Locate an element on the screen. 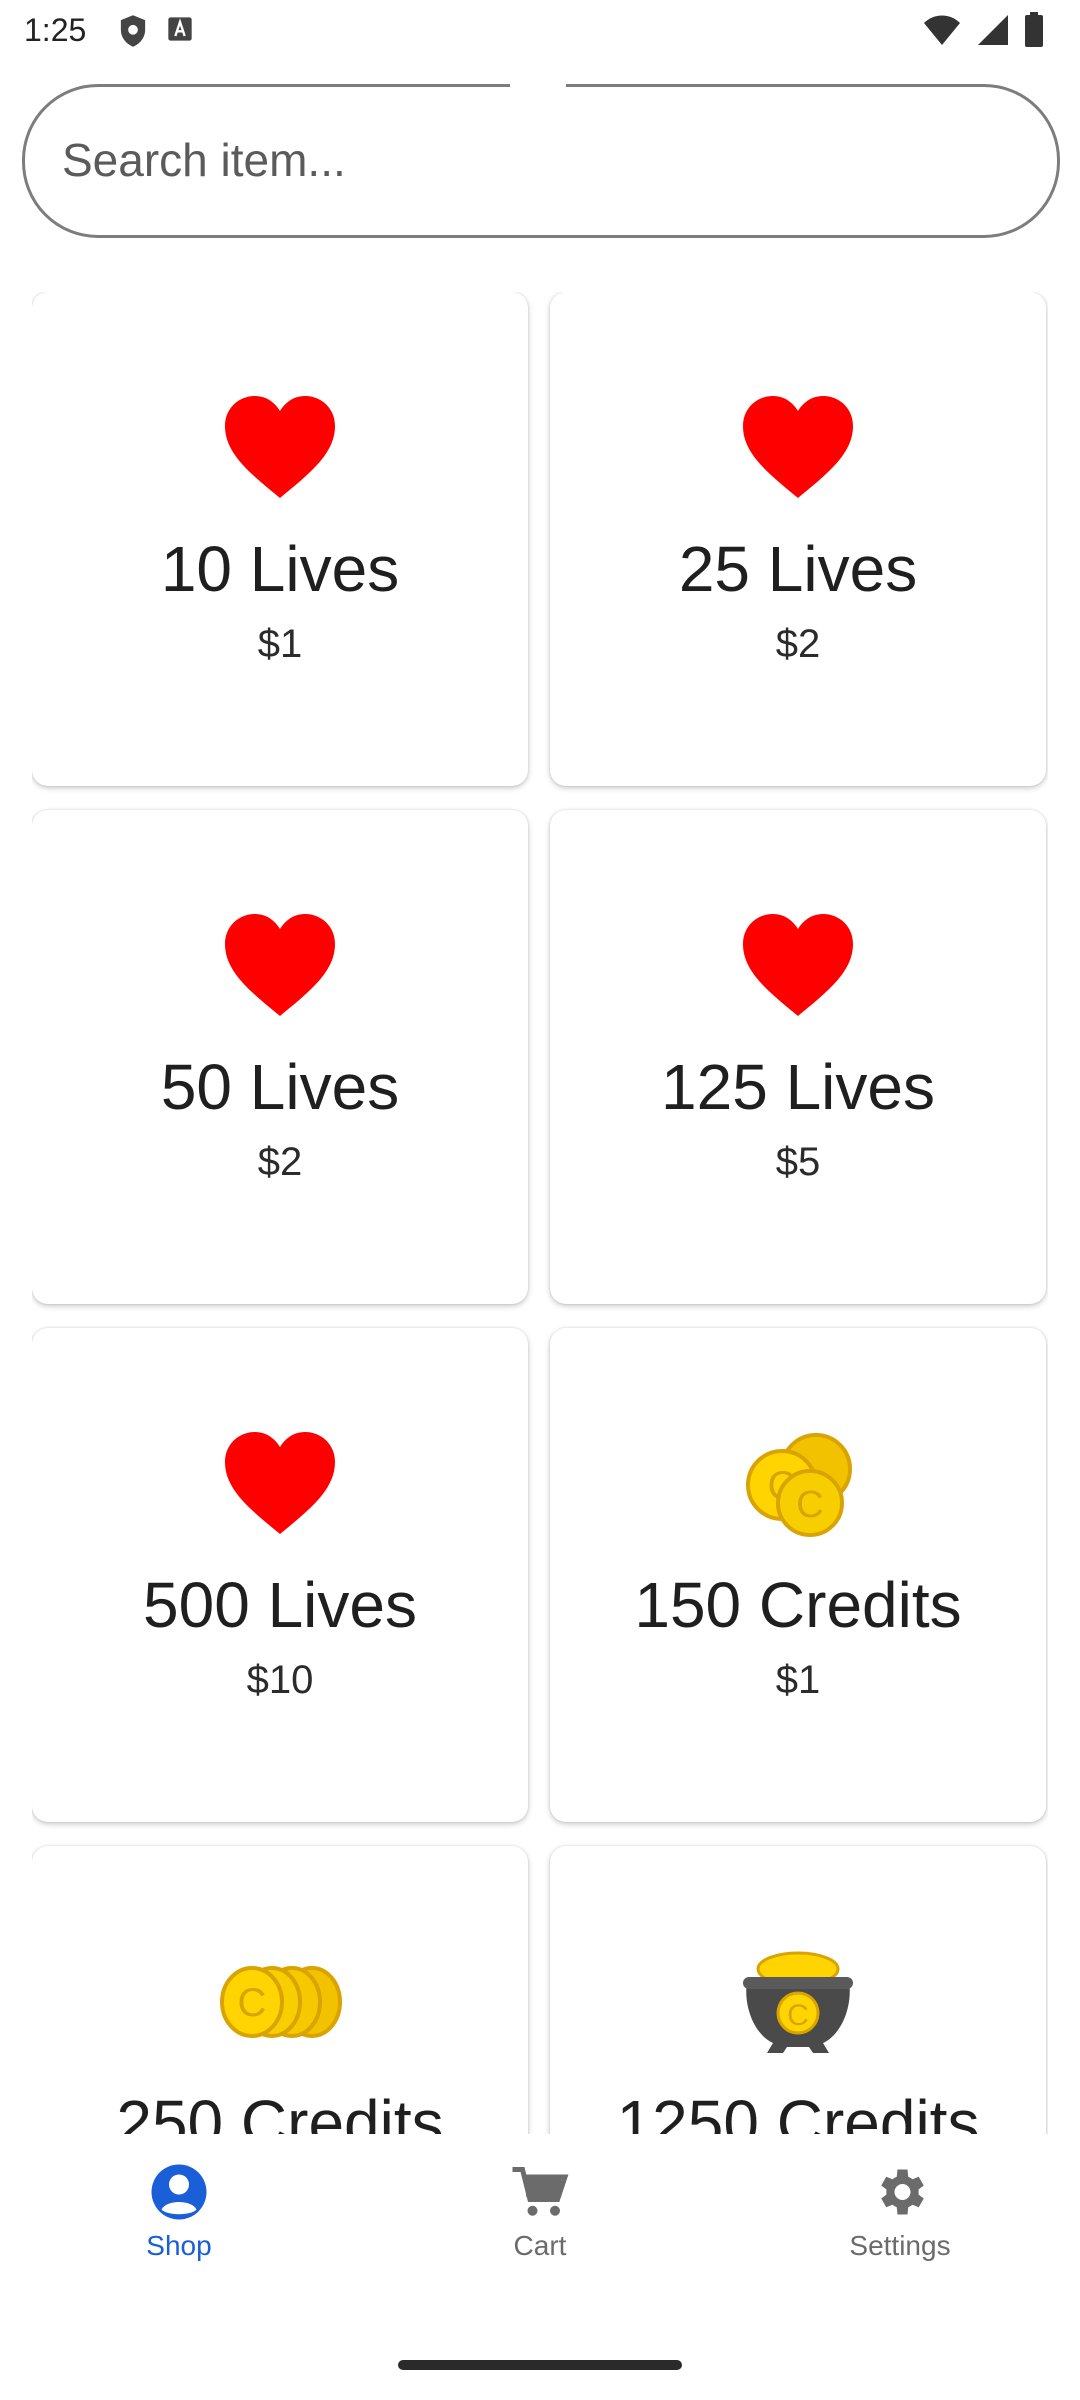 Image resolution: width=1080 pixels, height=2400 pixels. text-app-icon is located at coordinates (180, 33).